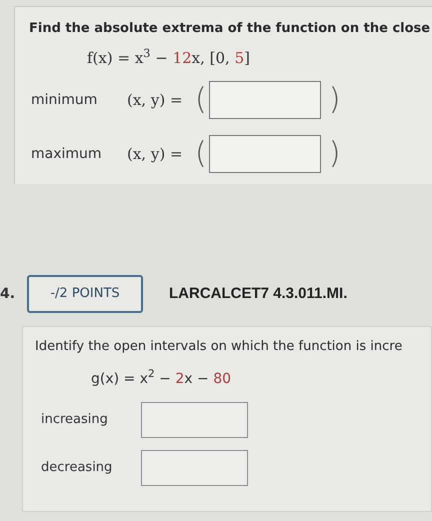 This screenshot has height=521, width=432. What do you see at coordinates (85, 294) in the screenshot?
I see `points-badge: -/2 POINTS` at bounding box center [85, 294].